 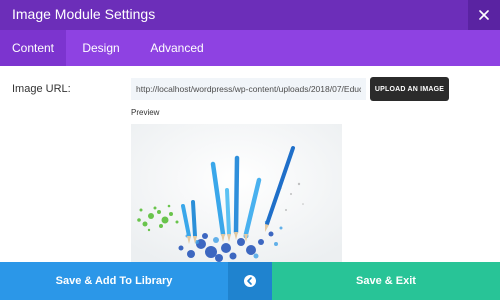 I want to click on image-url-label: Image URL:, so click(x=41, y=89).